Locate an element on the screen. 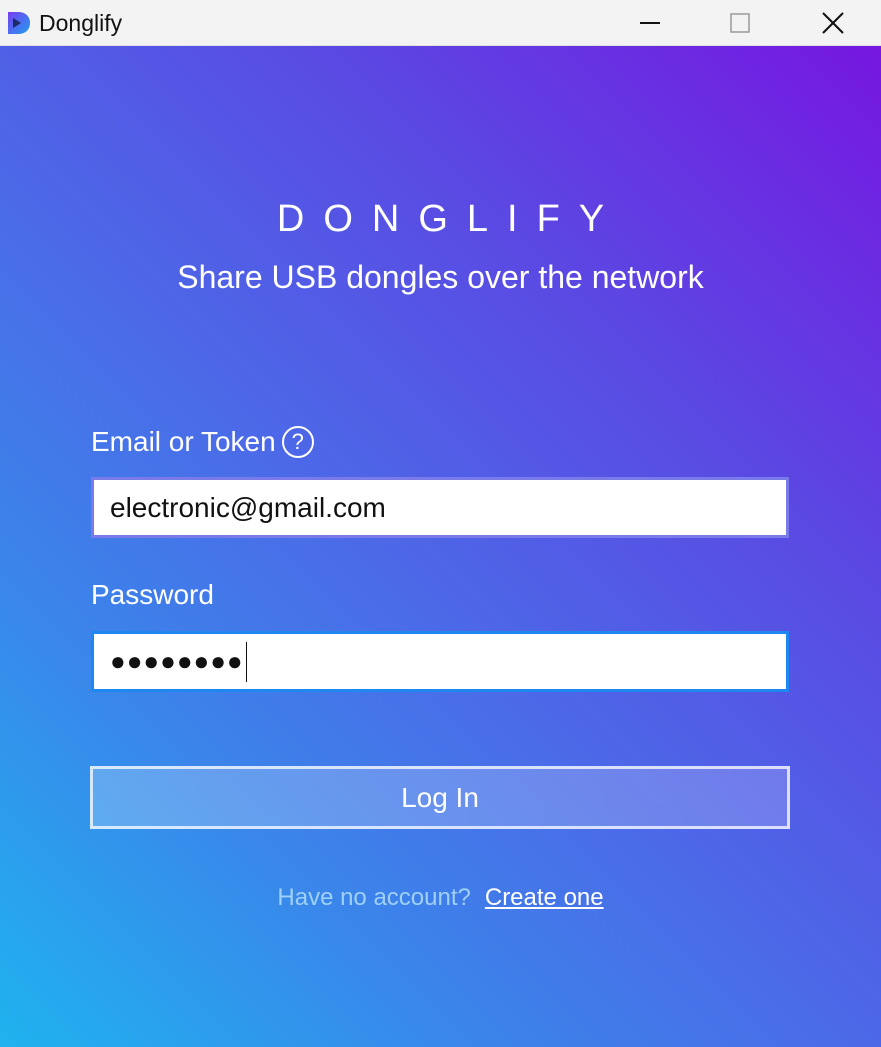  email-field is located at coordinates (440, 507).